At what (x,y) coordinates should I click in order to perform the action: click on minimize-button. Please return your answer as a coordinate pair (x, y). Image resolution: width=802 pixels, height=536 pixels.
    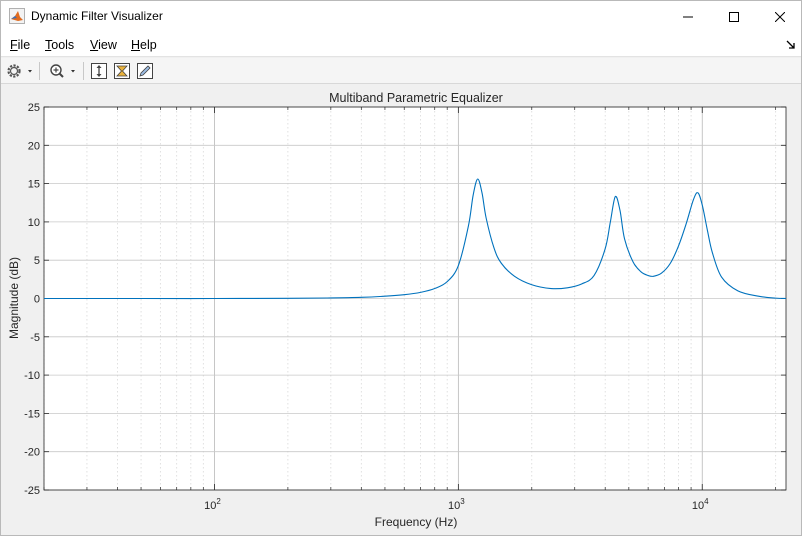
    Looking at the image, I should click on (688, 16).